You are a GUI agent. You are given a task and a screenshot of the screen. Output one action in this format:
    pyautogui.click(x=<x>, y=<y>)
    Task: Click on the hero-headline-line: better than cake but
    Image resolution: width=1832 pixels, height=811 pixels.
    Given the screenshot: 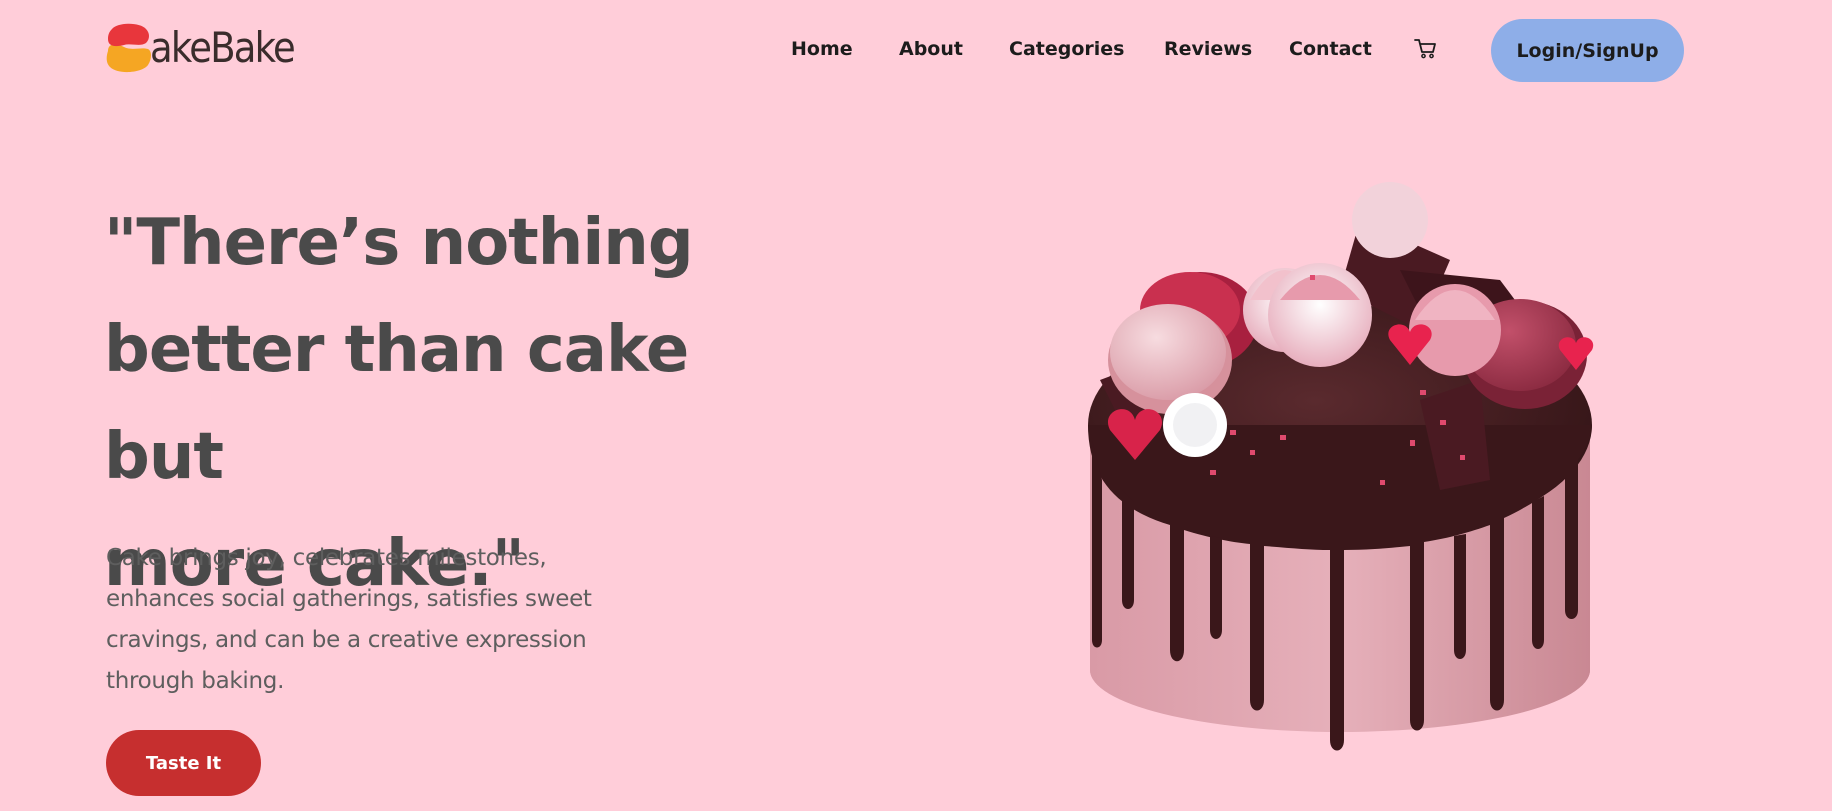 What is the action you would take?
    pyautogui.click(x=396, y=403)
    